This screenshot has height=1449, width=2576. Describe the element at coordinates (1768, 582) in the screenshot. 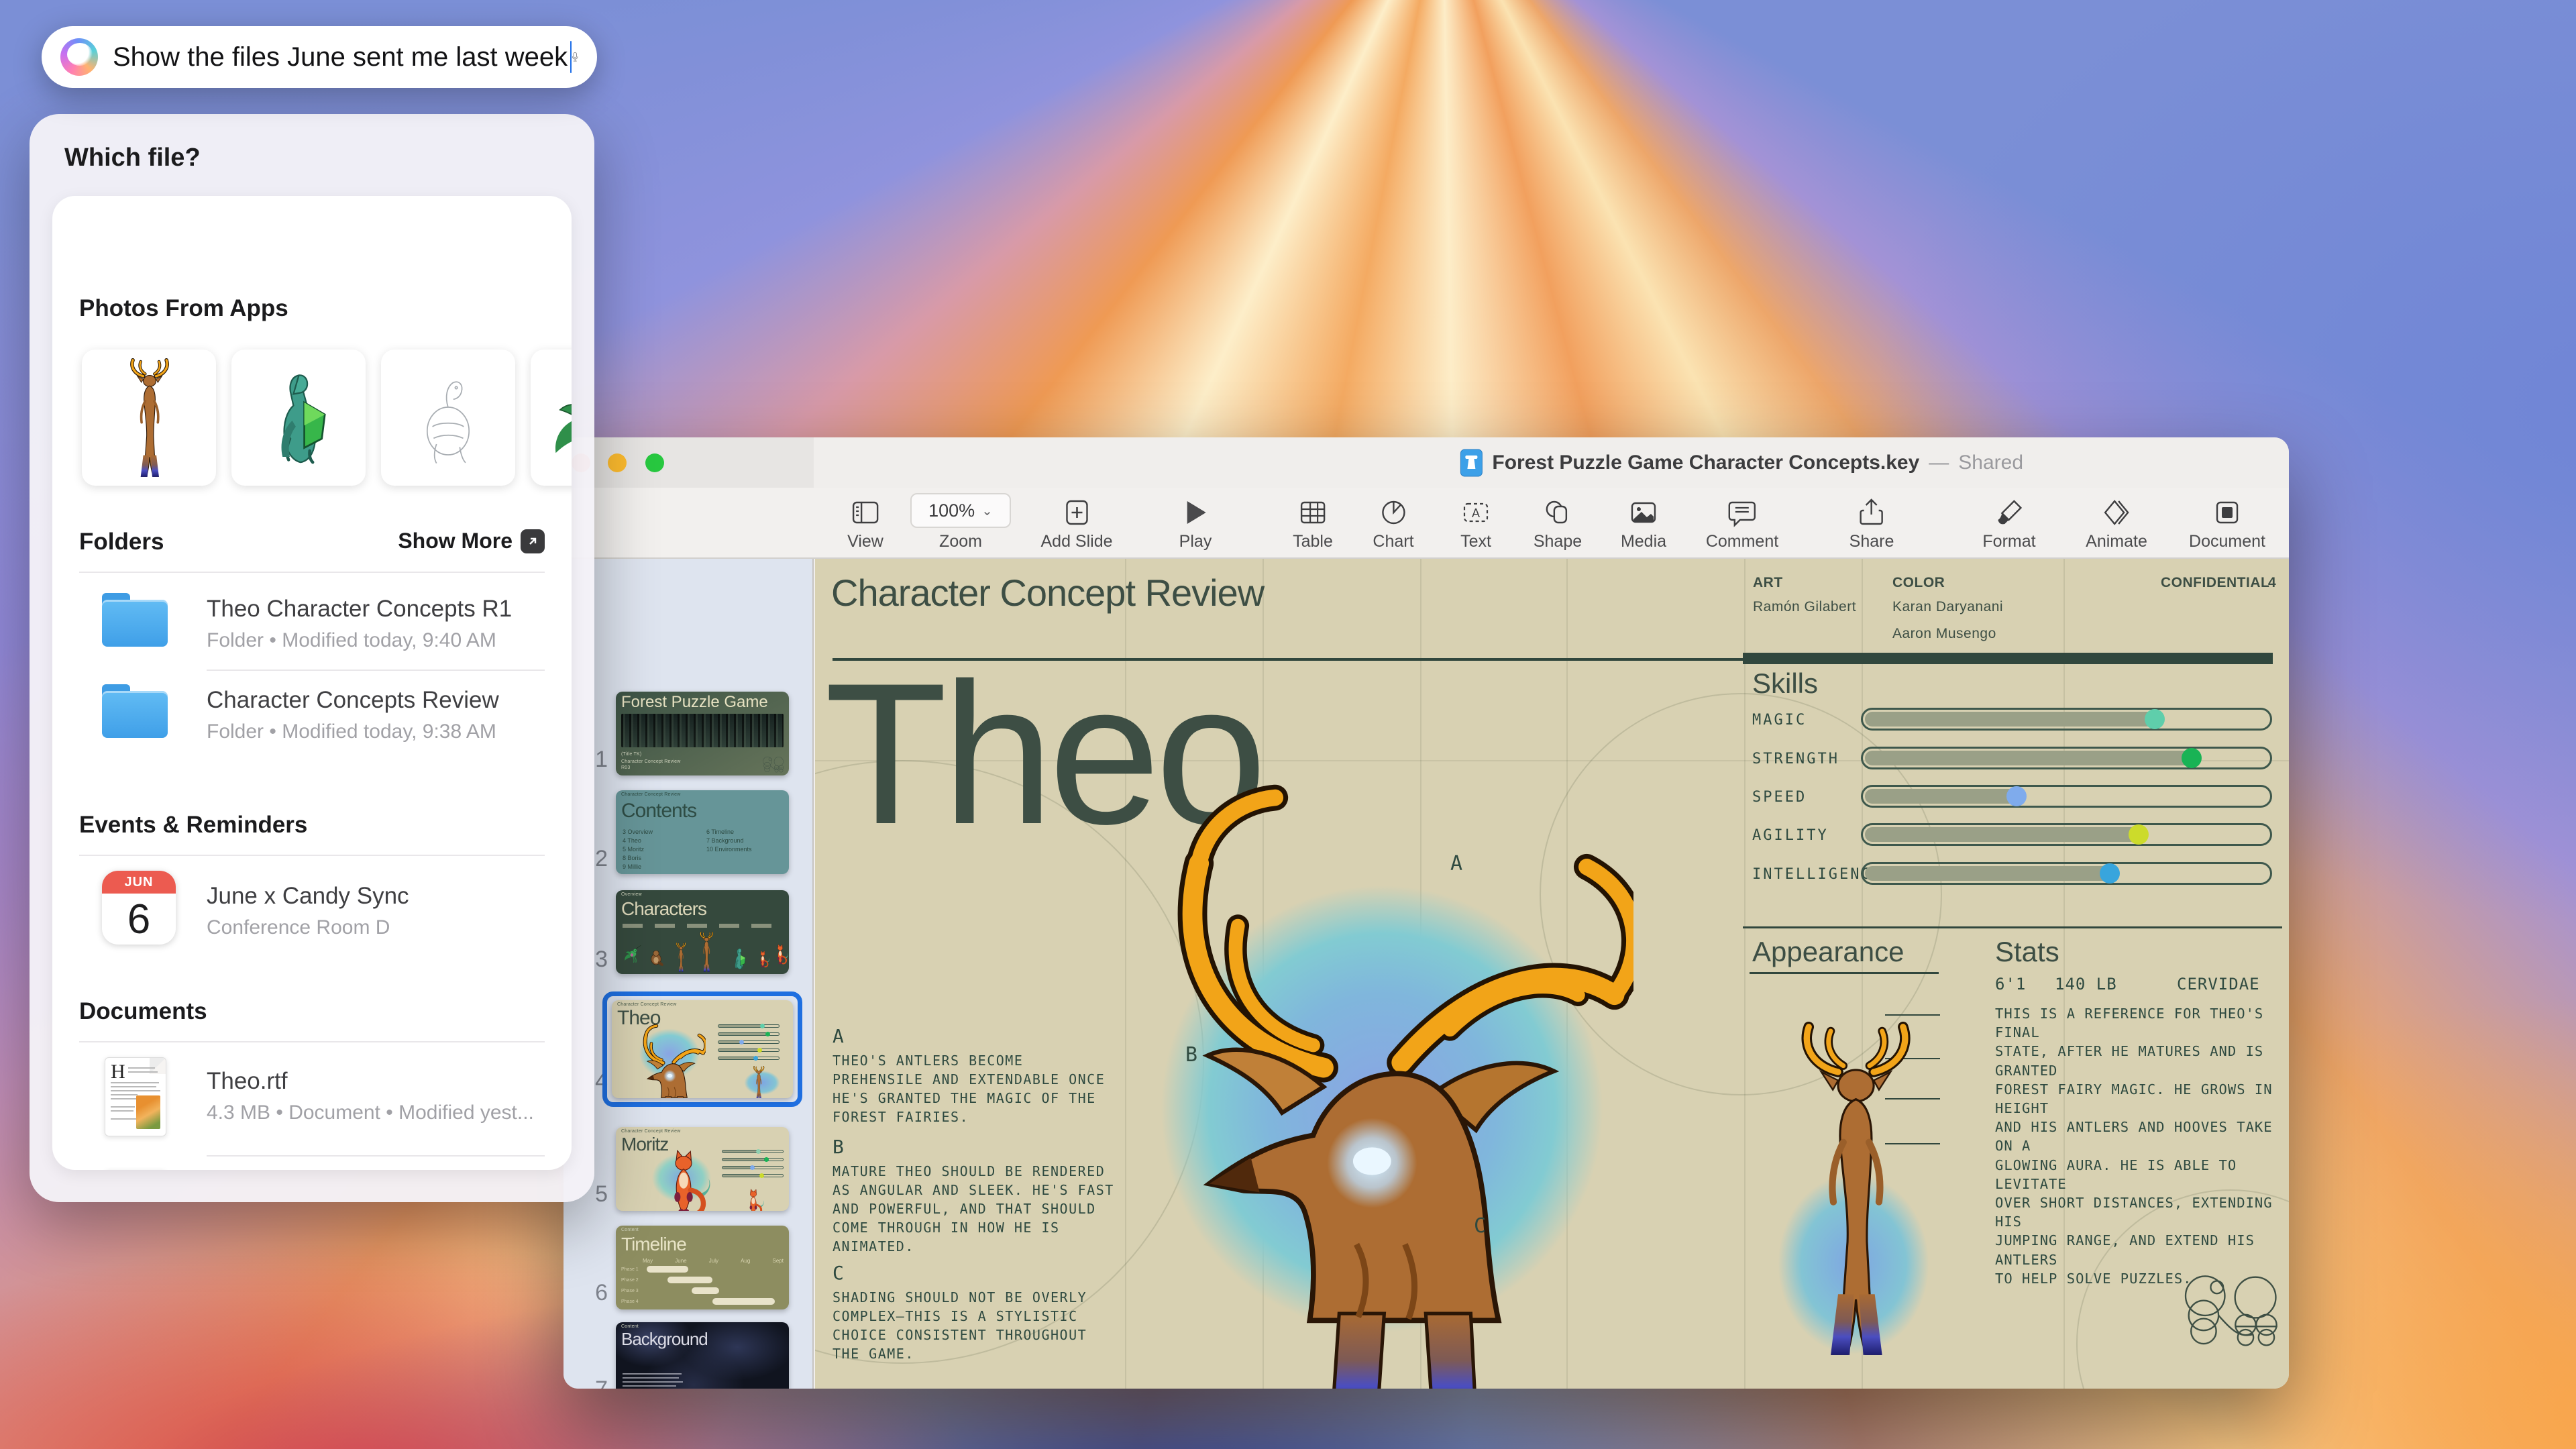

I see `credit-art-label: ART` at that location.